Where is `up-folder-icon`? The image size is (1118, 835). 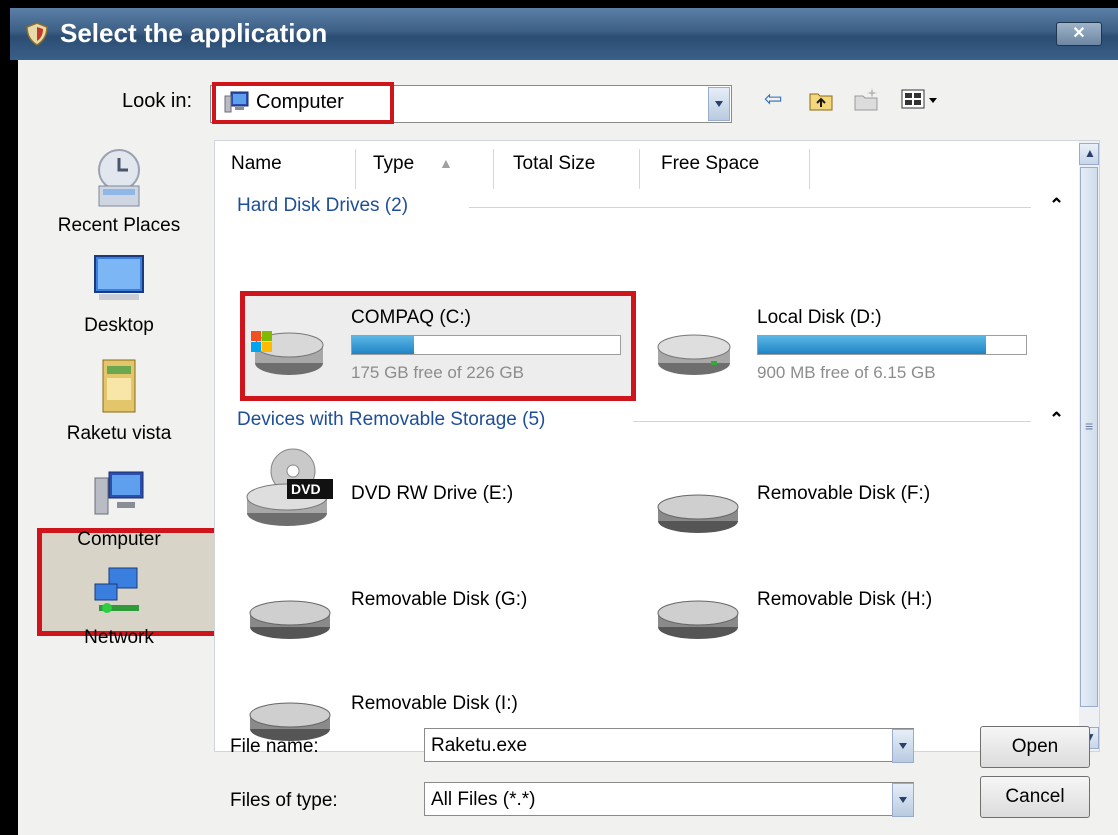
up-folder-icon is located at coordinates (821, 100).